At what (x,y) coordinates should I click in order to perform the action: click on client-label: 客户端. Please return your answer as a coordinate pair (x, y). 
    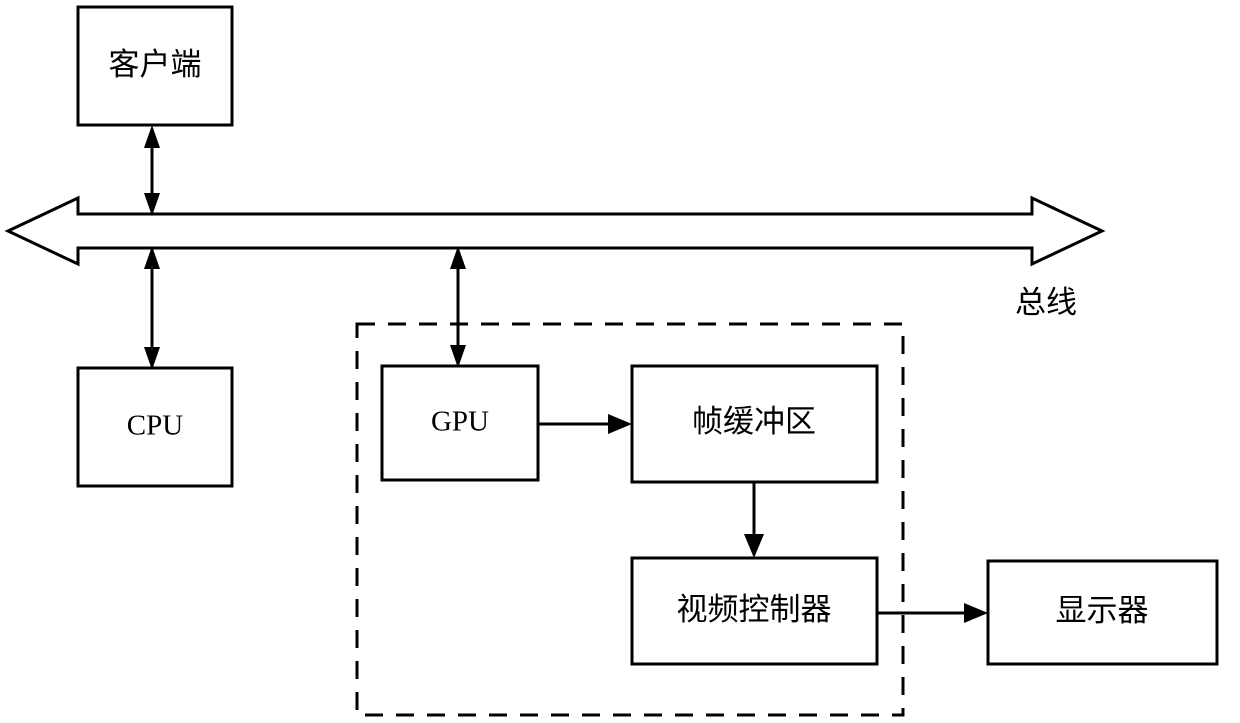
    Looking at the image, I should click on (155, 64).